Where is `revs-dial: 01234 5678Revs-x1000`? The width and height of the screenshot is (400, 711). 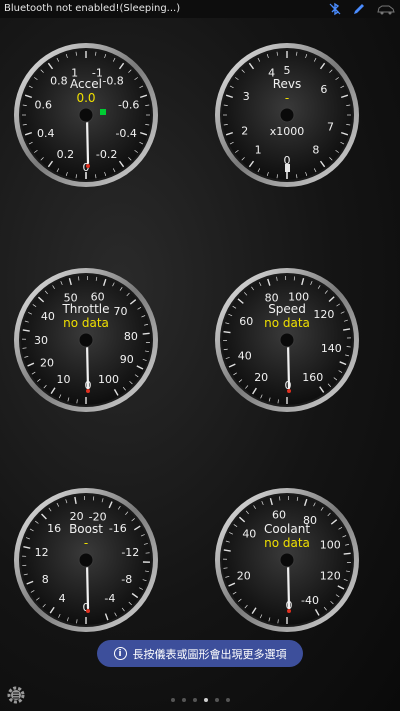 revs-dial: 01234 5678Revs-x1000 is located at coordinates (287, 115).